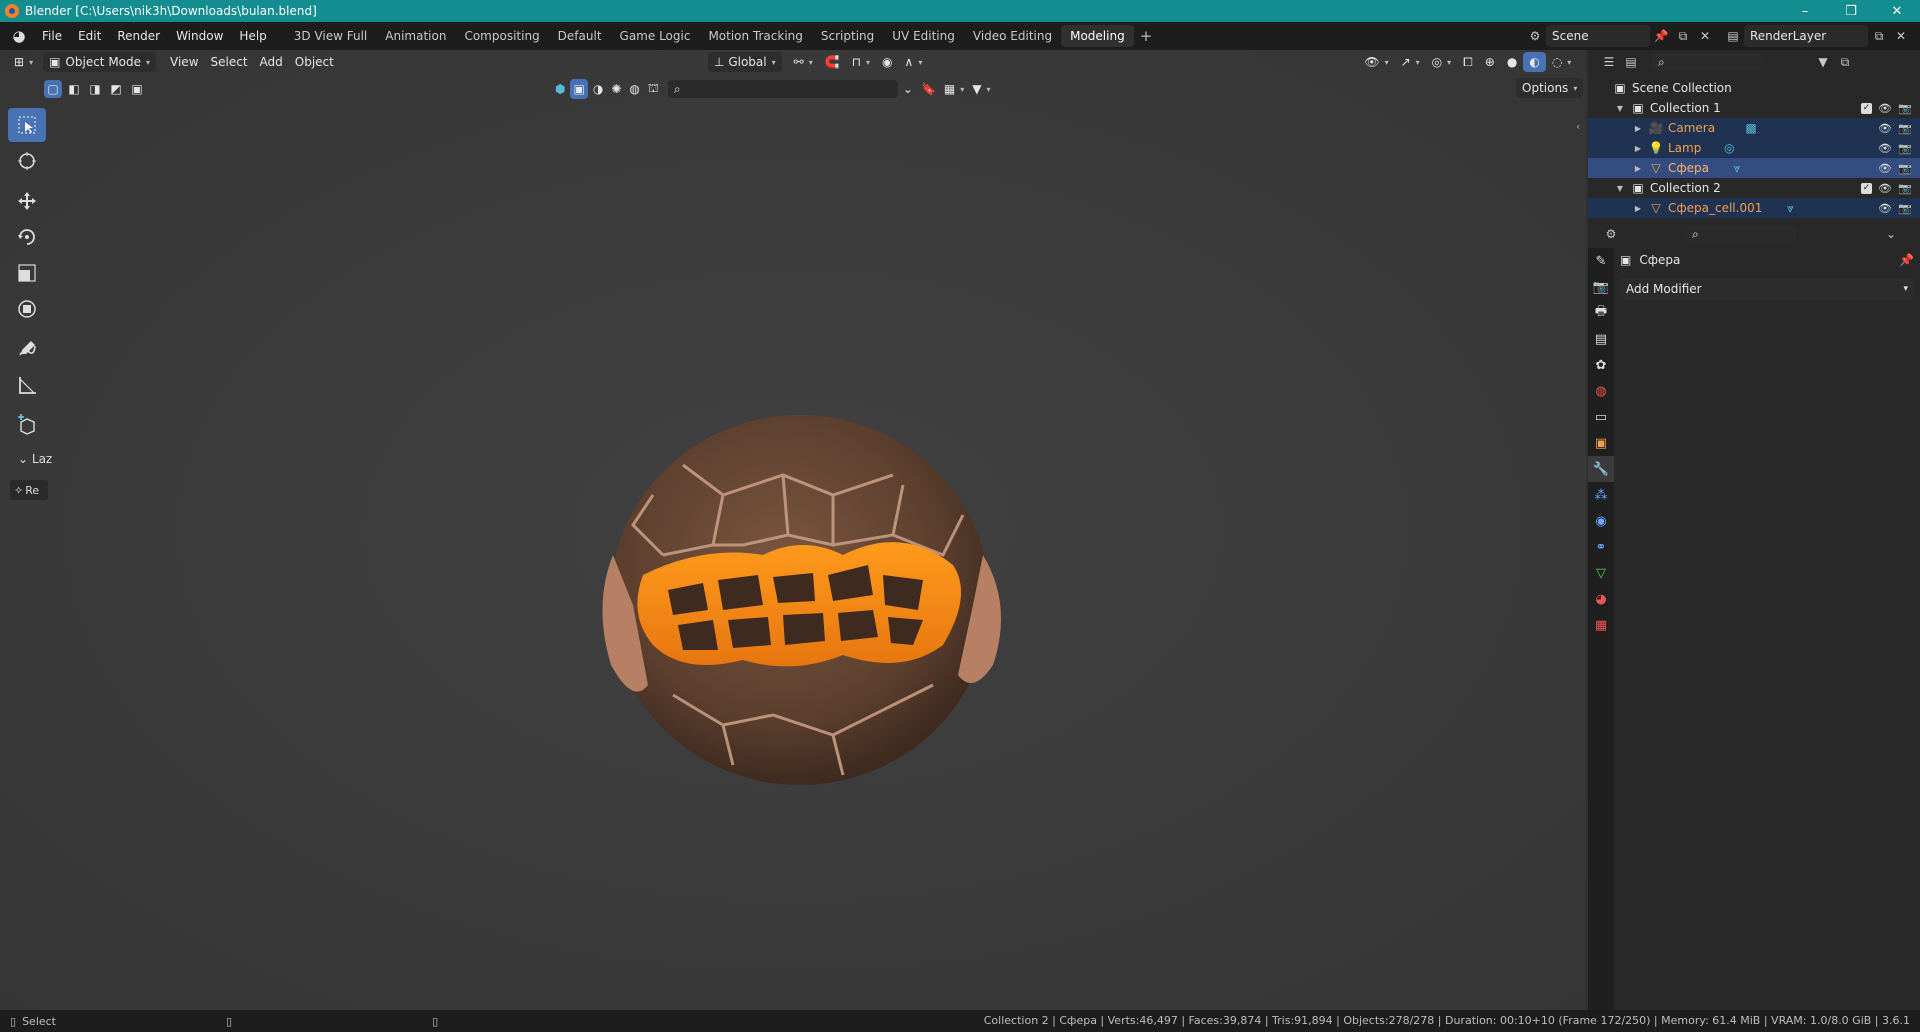  What do you see at coordinates (252, 36) in the screenshot?
I see `menu-help: Help` at bounding box center [252, 36].